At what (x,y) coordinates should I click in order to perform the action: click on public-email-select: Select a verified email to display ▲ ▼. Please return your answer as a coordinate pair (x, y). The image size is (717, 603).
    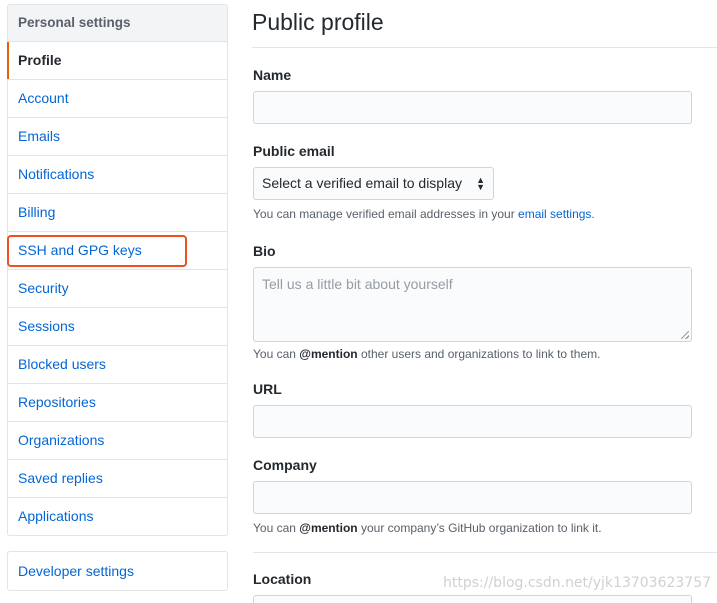
    Looking at the image, I should click on (373, 183).